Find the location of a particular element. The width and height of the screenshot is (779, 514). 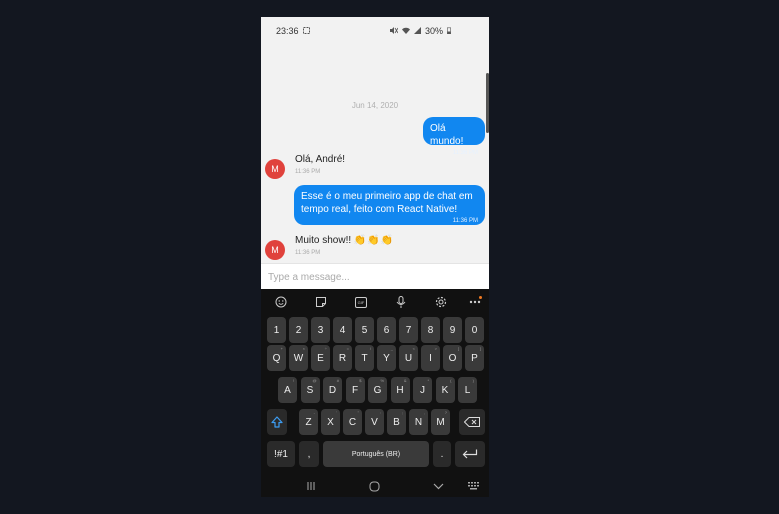

letter-key-m: M? is located at coordinates (440, 422).